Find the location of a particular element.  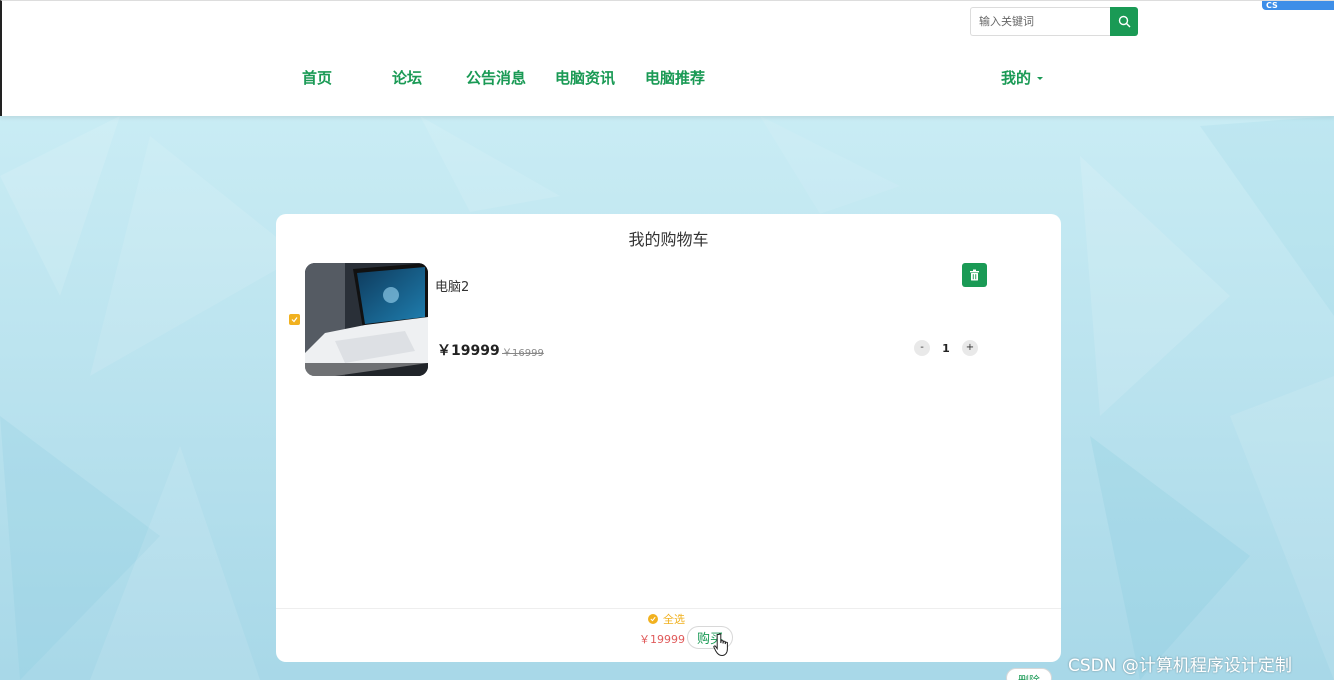

quantity-stepper: - 1 + is located at coordinates (946, 348).